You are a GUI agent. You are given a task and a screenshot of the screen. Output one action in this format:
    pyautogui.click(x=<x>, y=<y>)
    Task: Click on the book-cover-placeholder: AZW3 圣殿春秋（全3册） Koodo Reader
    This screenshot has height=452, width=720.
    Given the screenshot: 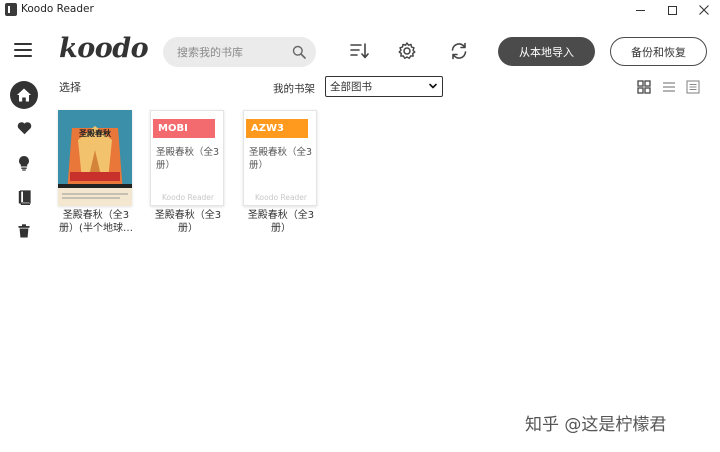 What is the action you would take?
    pyautogui.click(x=280, y=158)
    